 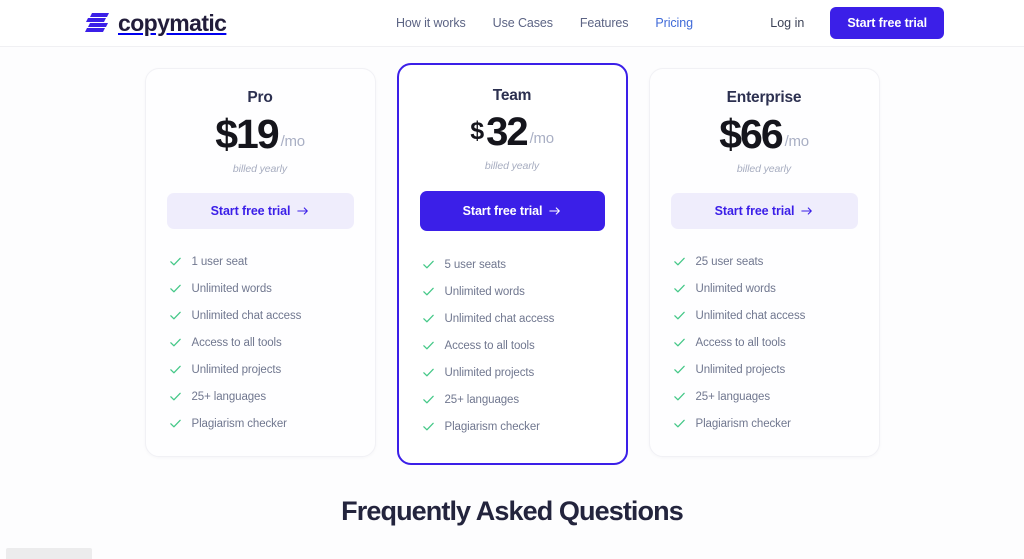 What do you see at coordinates (674, 23) in the screenshot?
I see `nav-item-pricing: Pricing` at bounding box center [674, 23].